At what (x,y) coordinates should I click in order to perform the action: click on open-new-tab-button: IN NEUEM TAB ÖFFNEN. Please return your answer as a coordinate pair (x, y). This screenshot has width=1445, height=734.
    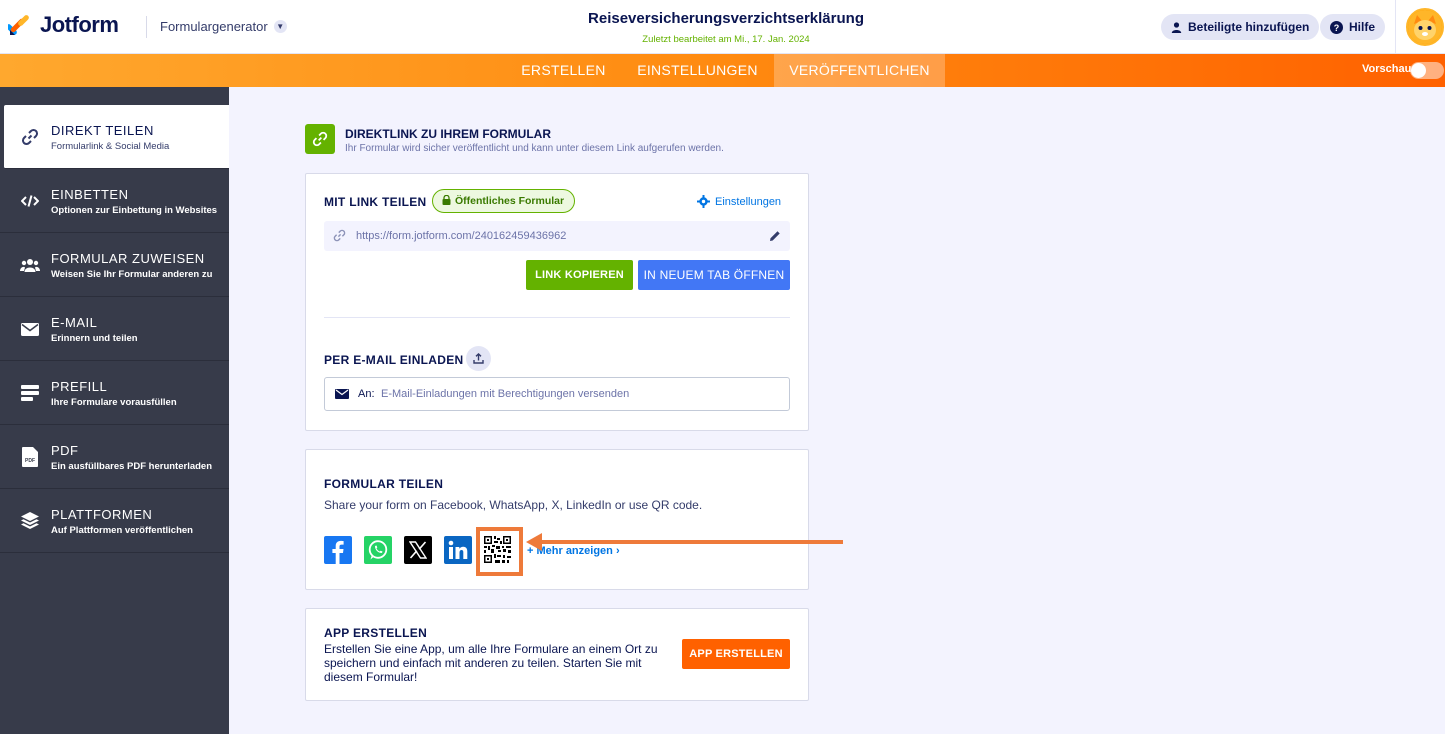
    Looking at the image, I should click on (714, 275).